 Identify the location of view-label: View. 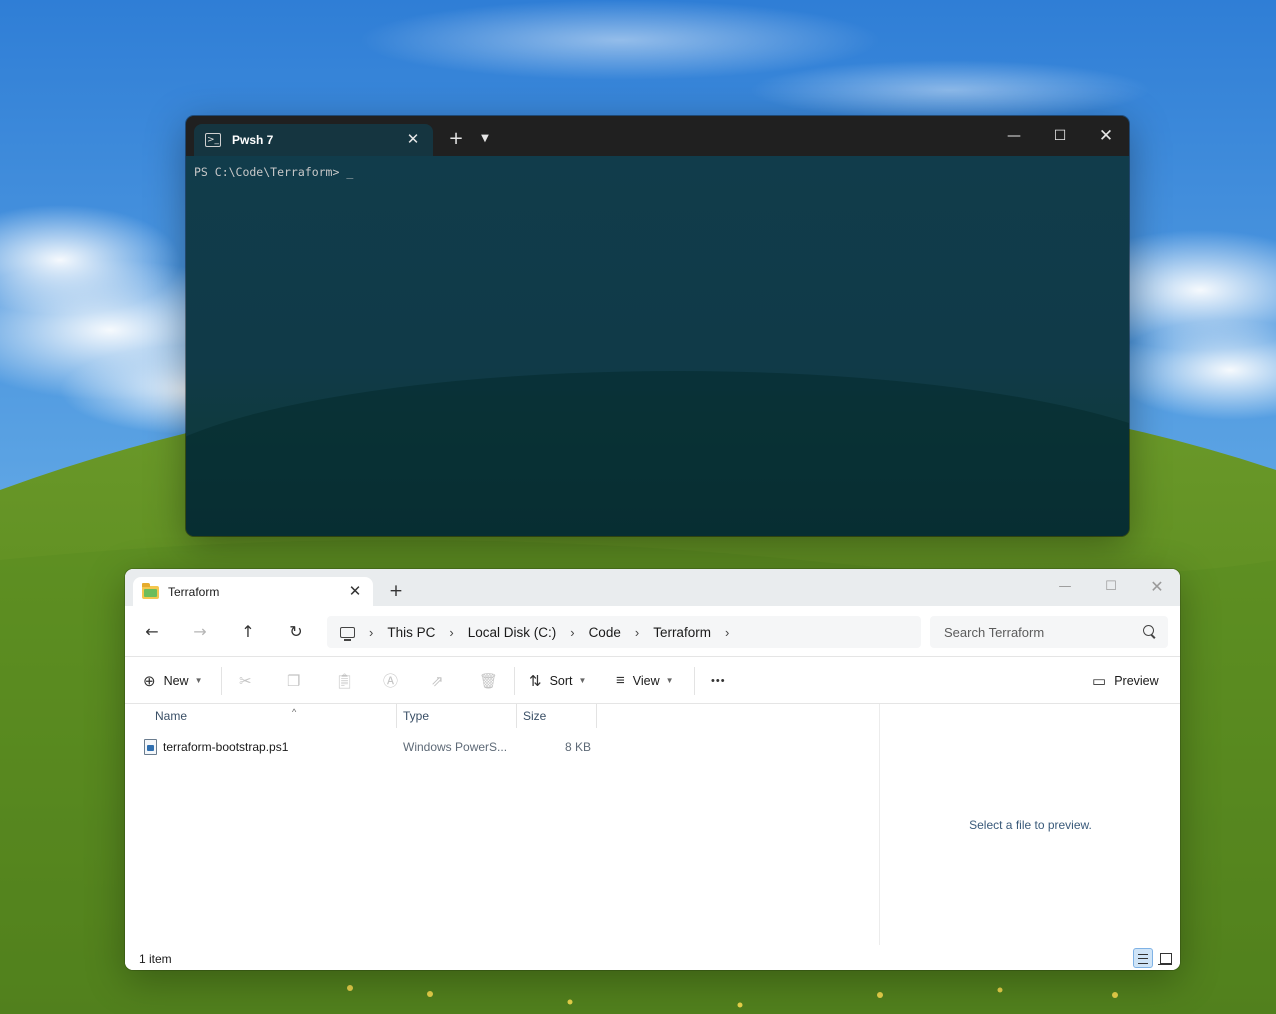
(646, 680).